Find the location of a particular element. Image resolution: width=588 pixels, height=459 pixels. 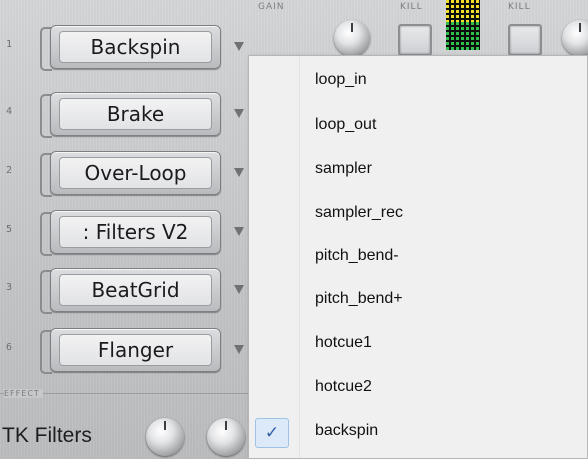

effect-slot-button: Over-Loop is located at coordinates (135, 173).